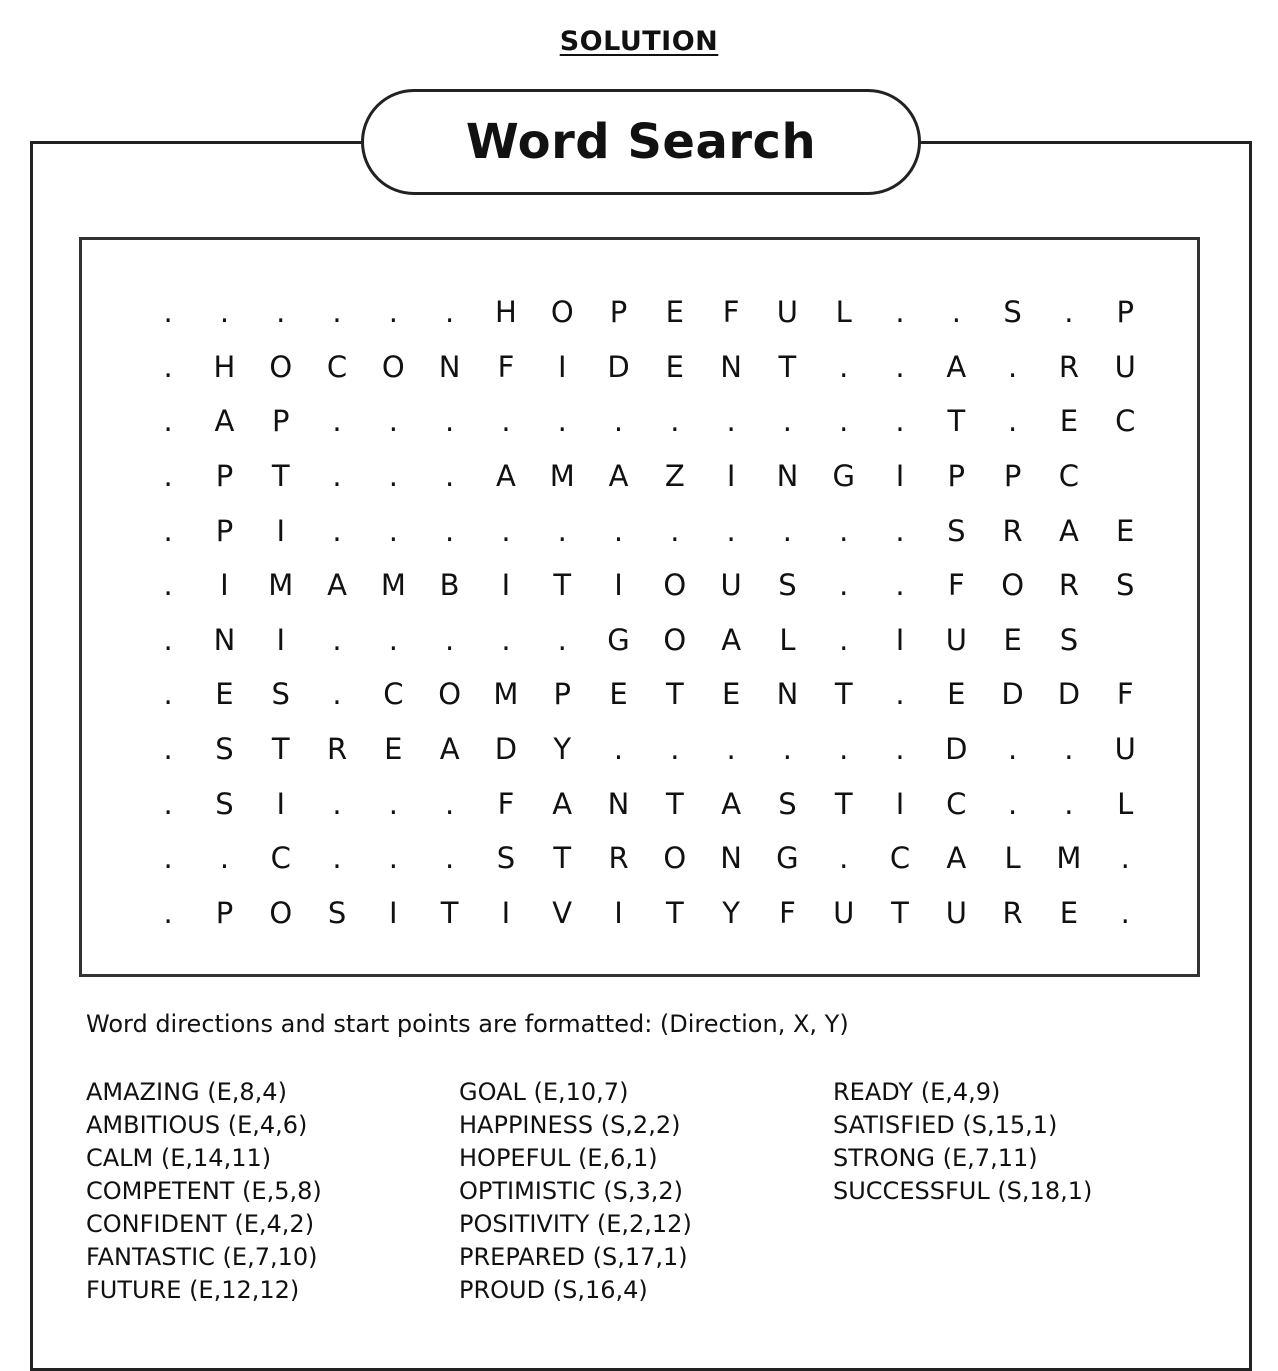  I want to click on grid-cell: H, so click(224, 366).